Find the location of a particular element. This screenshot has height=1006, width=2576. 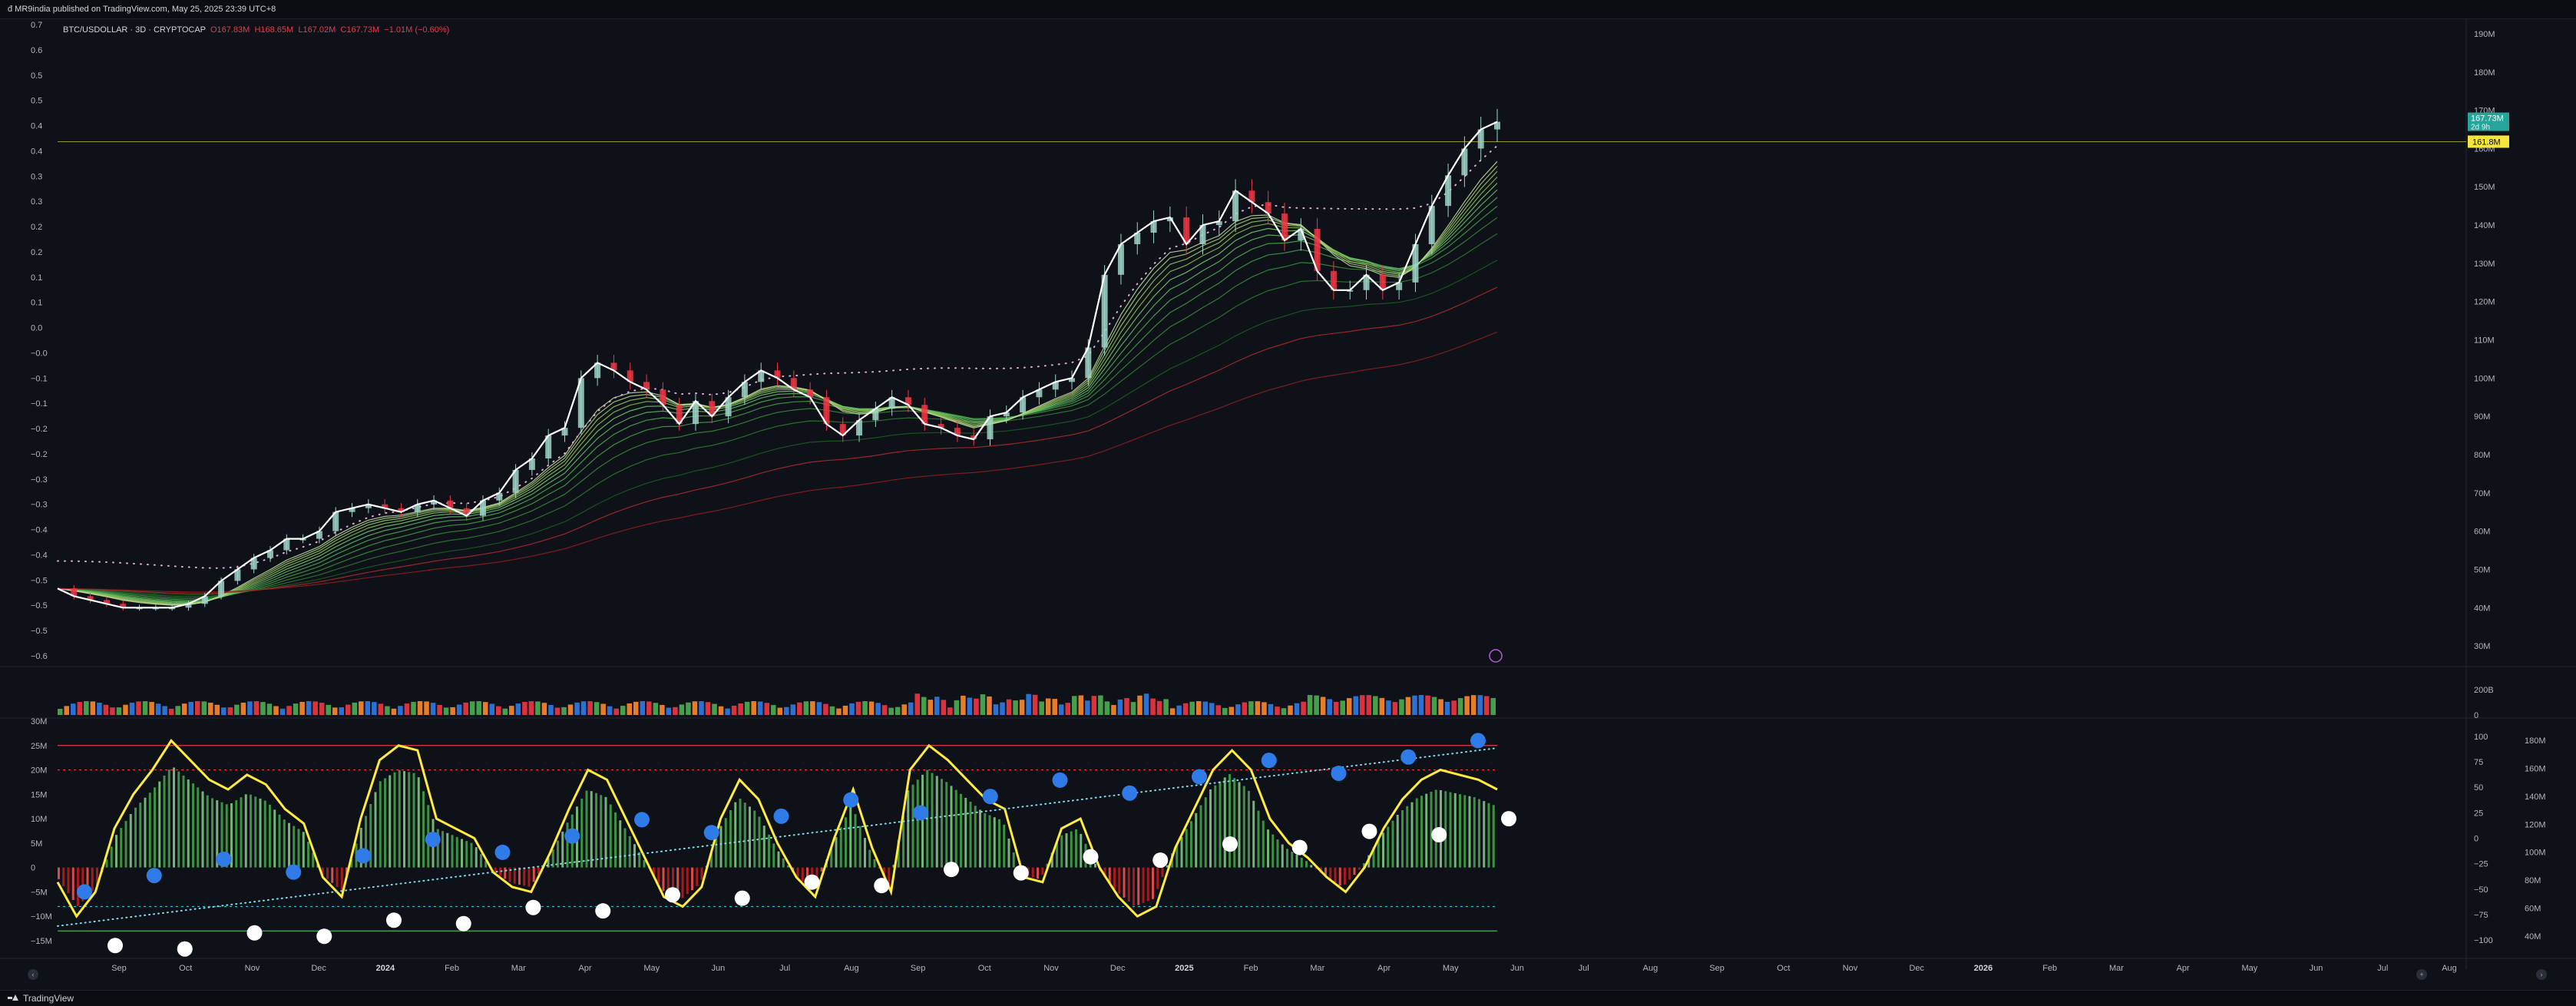

left-axis-tick: 0.1 is located at coordinates (36, 304).